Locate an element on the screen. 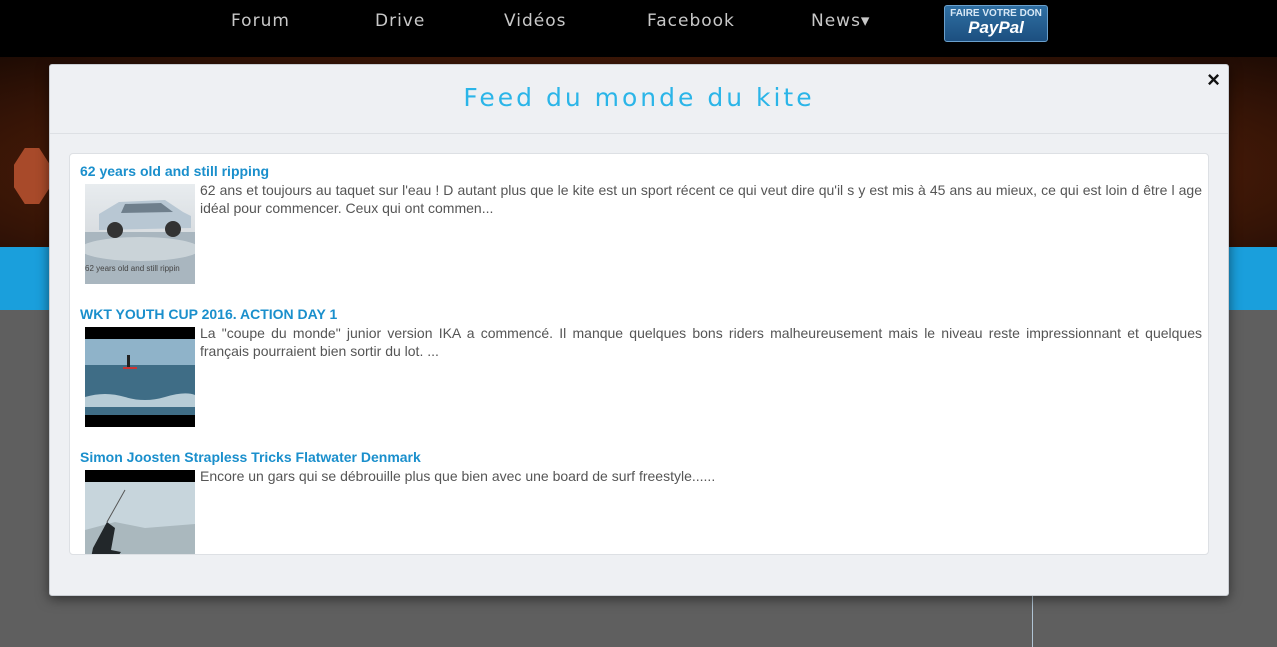  feed-item-title-link: WKT YOUTH CUP 2016. ACTION DAY 1 is located at coordinates (641, 314).